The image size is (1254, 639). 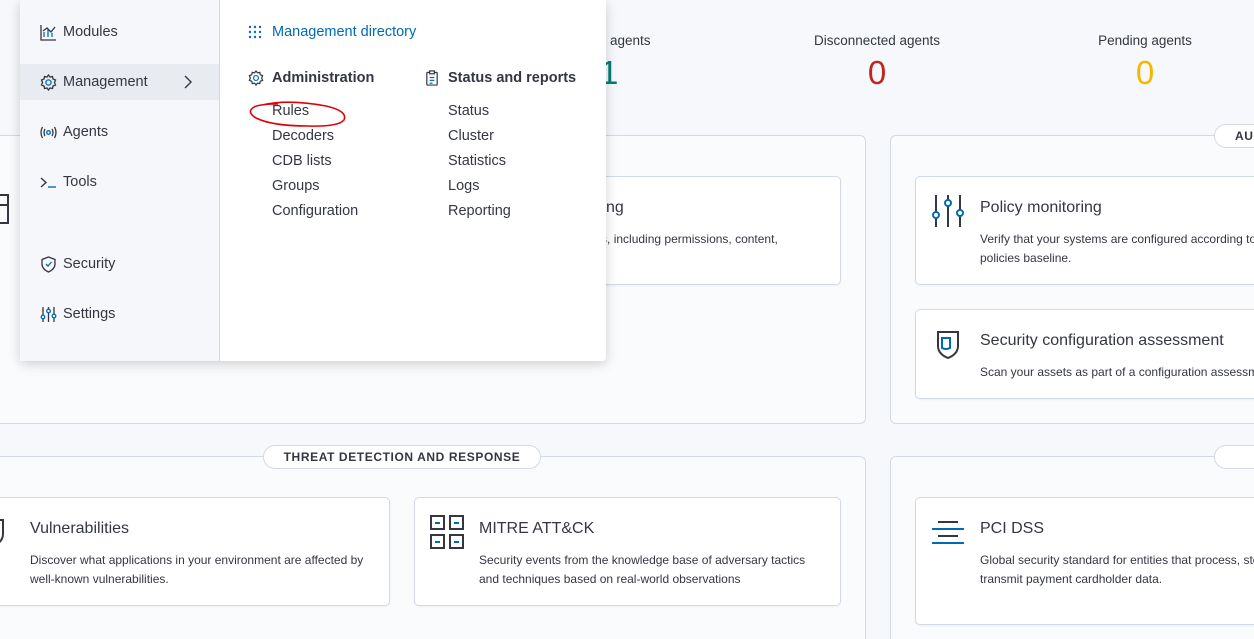 I want to click on card-title: MITRE ATT&CK, so click(x=537, y=528).